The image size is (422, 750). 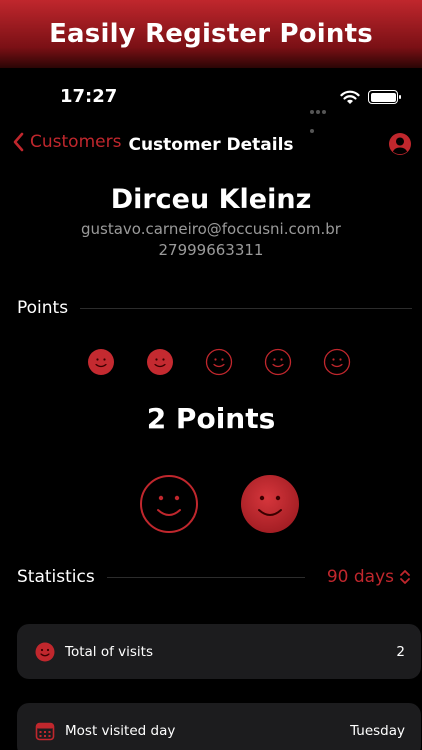 What do you see at coordinates (211, 199) in the screenshot?
I see `customer-name: Dirceu Kleinz` at bounding box center [211, 199].